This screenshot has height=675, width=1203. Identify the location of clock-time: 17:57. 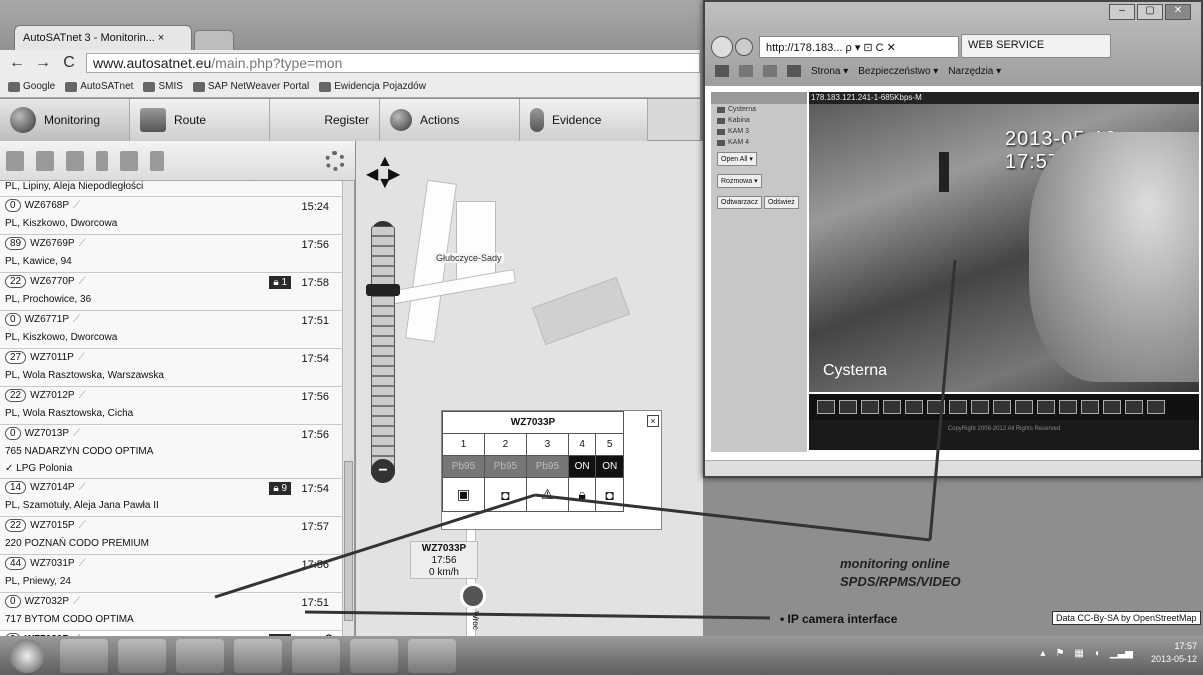
(1185, 646).